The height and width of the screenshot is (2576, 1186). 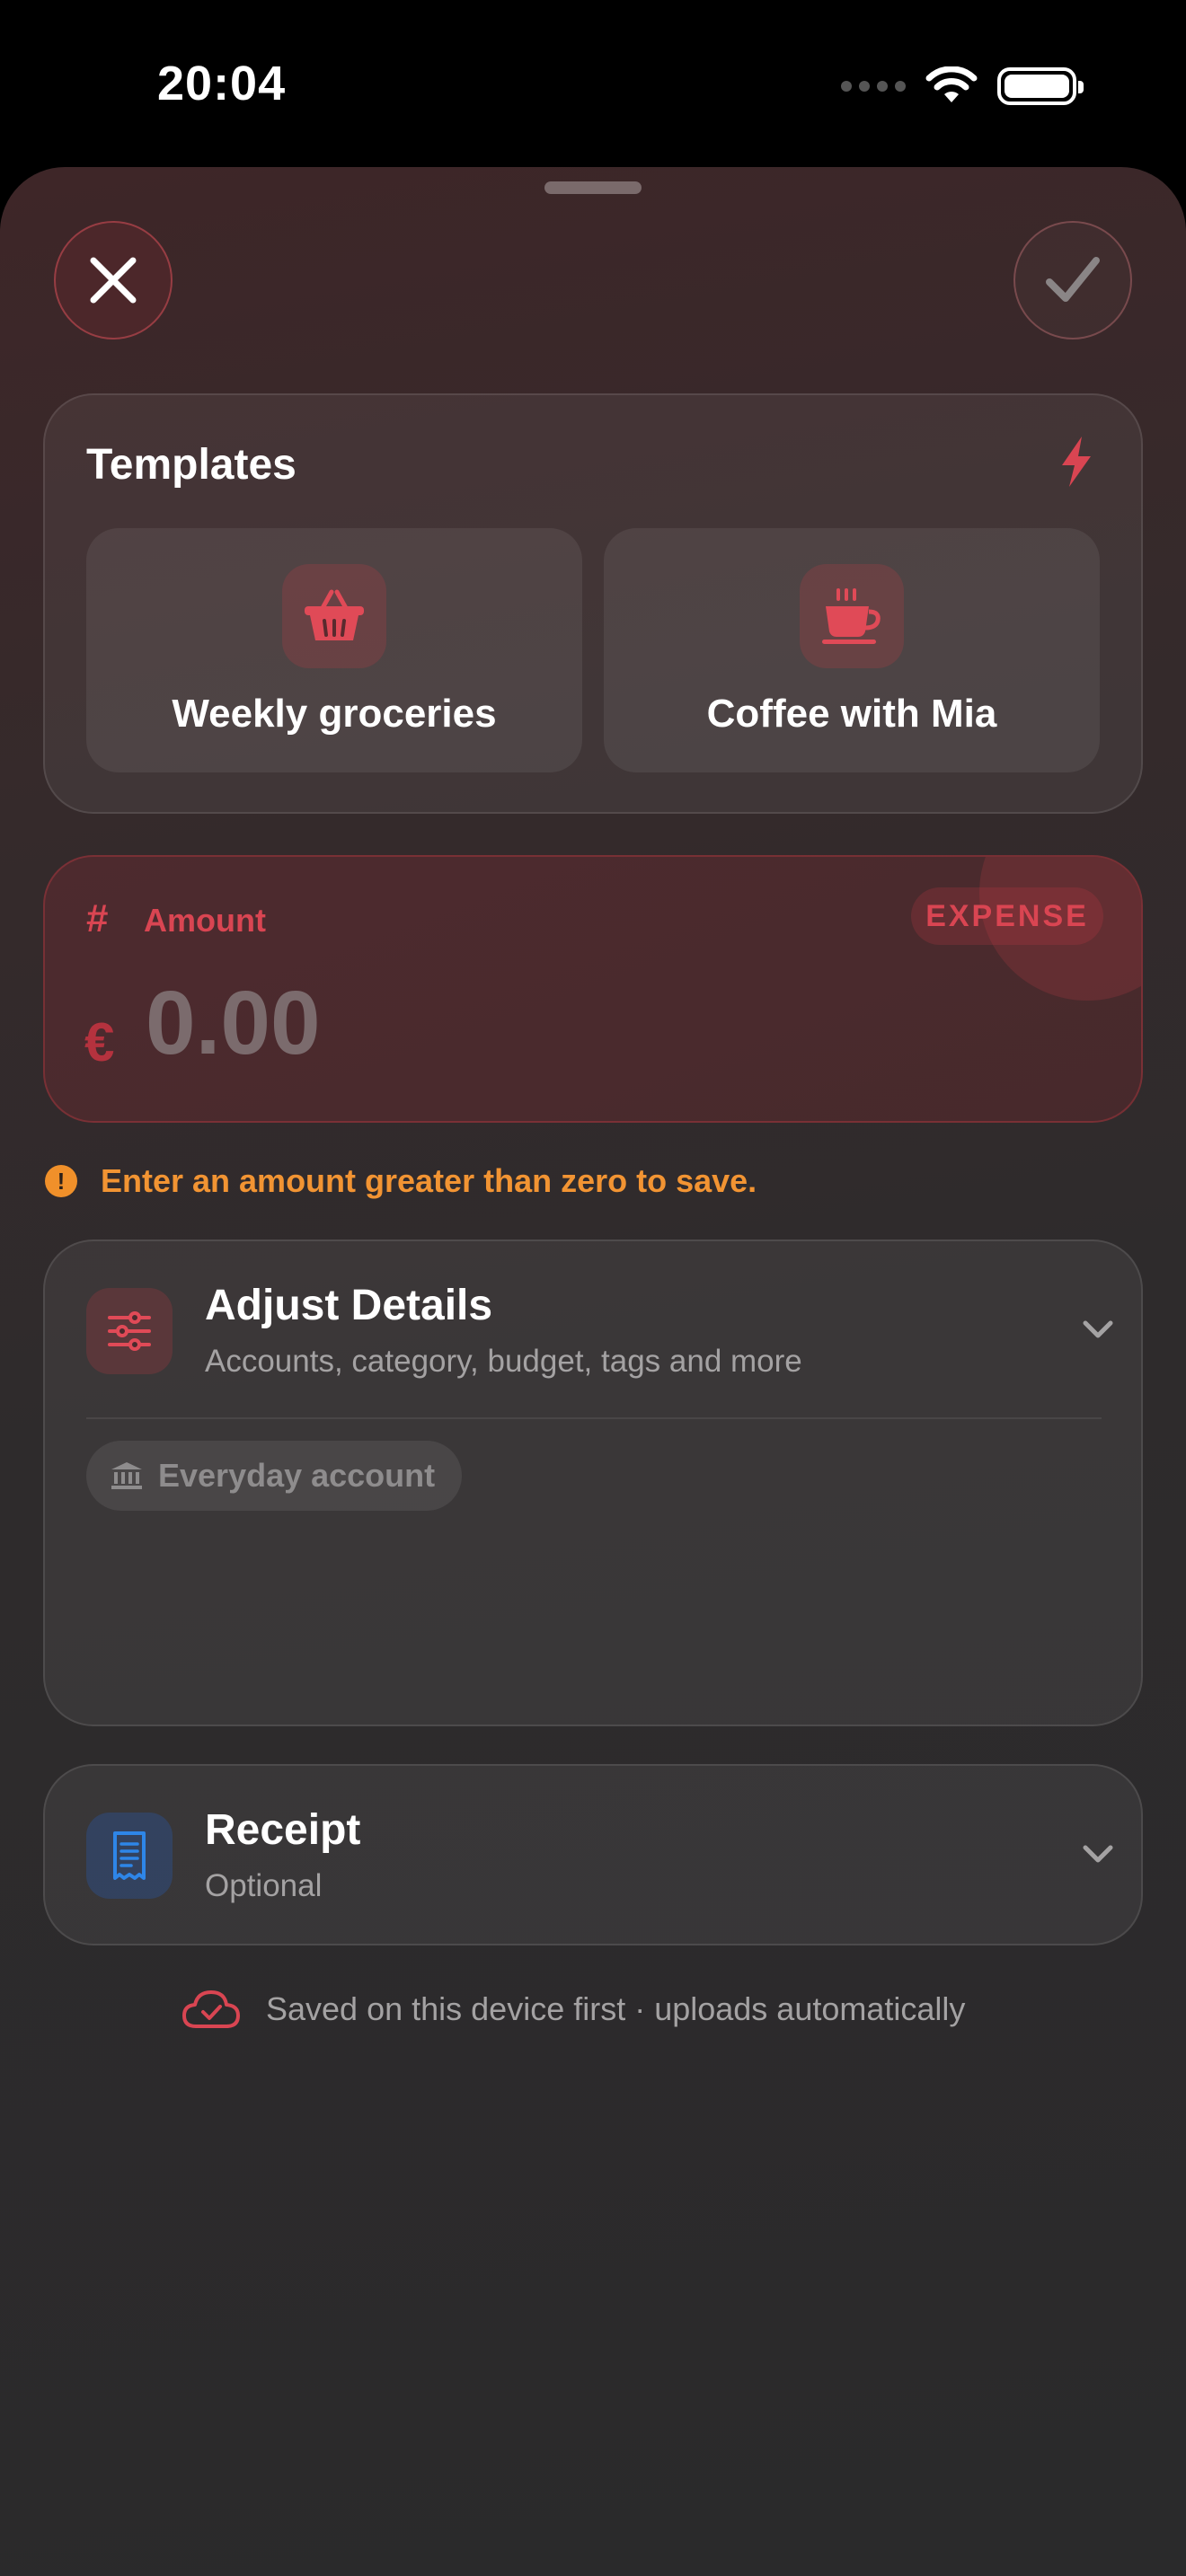 I want to click on account-chip: Everyday account, so click(x=274, y=1476).